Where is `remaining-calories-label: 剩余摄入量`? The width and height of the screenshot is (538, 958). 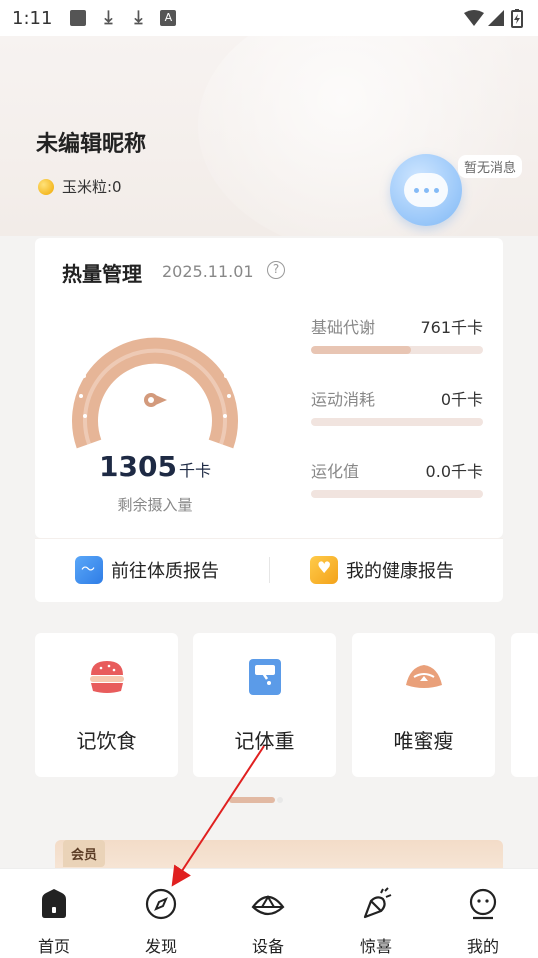 remaining-calories-label: 剩余摄入量 is located at coordinates (155, 505).